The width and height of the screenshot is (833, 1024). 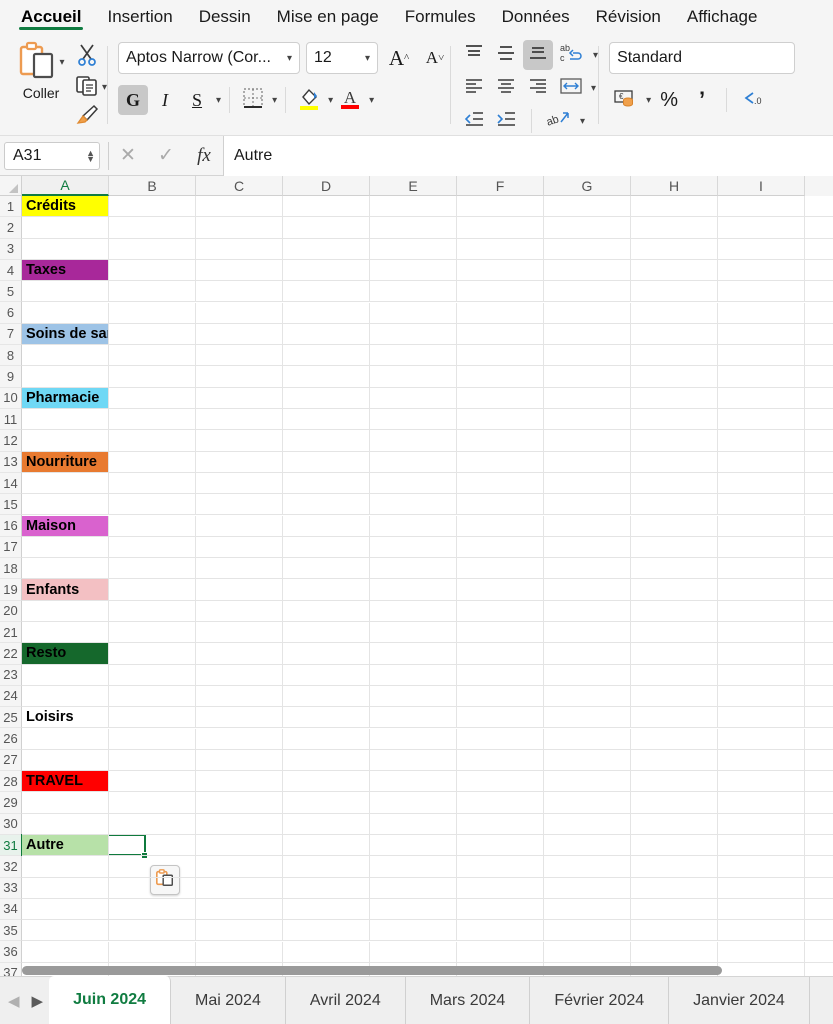 What do you see at coordinates (11, 803) in the screenshot?
I see `row-header-29: 29` at bounding box center [11, 803].